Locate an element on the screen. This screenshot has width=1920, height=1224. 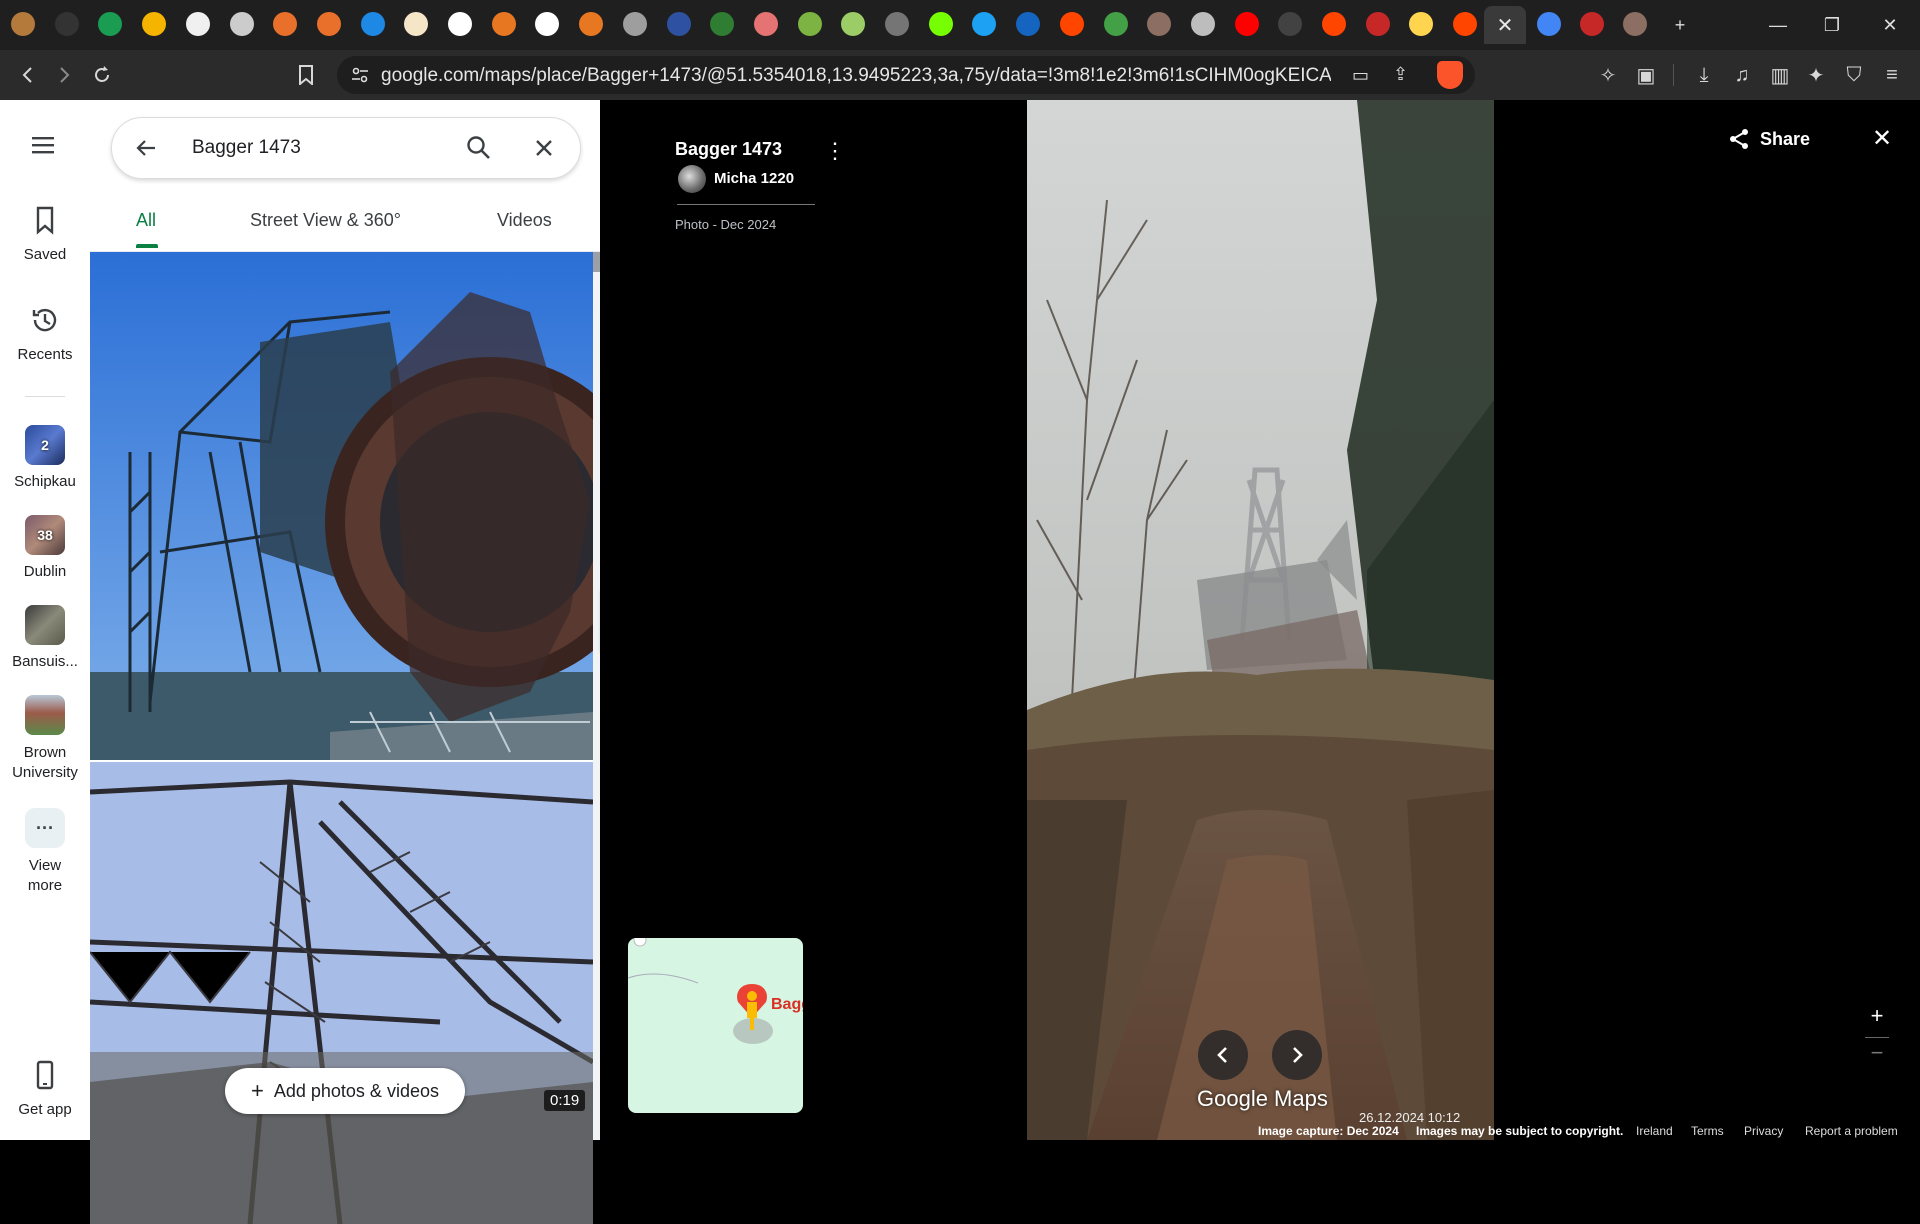
add-photos-button: + Add photos & videos is located at coordinates (345, 1091).